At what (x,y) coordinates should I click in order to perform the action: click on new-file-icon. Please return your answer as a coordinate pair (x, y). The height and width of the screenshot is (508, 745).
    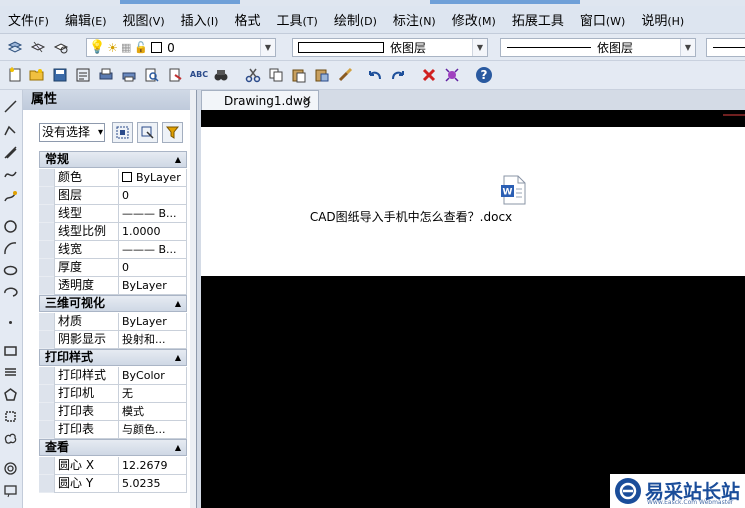
    Looking at the image, I should click on (15, 75).